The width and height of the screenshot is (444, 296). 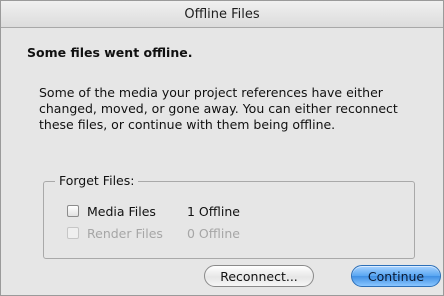 I want to click on render-files-status: 0 Offline, so click(x=213, y=233).